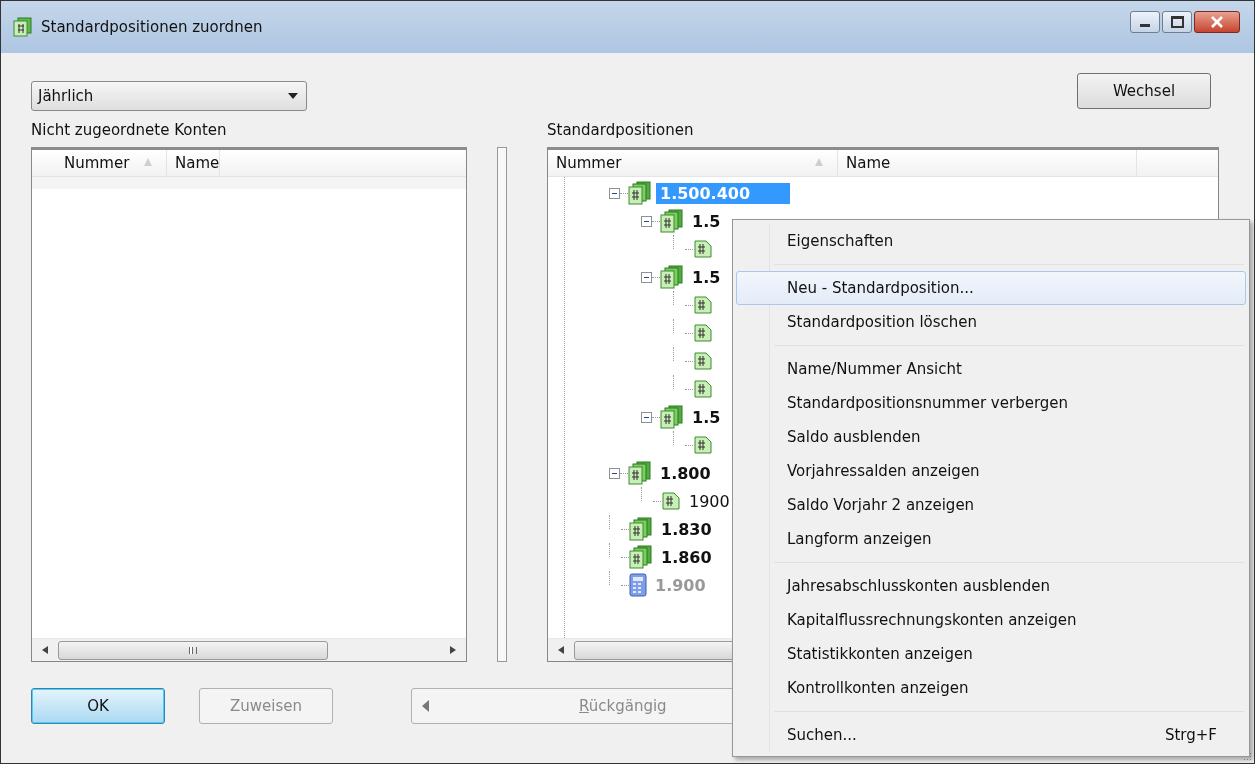  What do you see at coordinates (991, 505) in the screenshot?
I see `menu-item: Saldo Vorjahr 2 anzeigen` at bounding box center [991, 505].